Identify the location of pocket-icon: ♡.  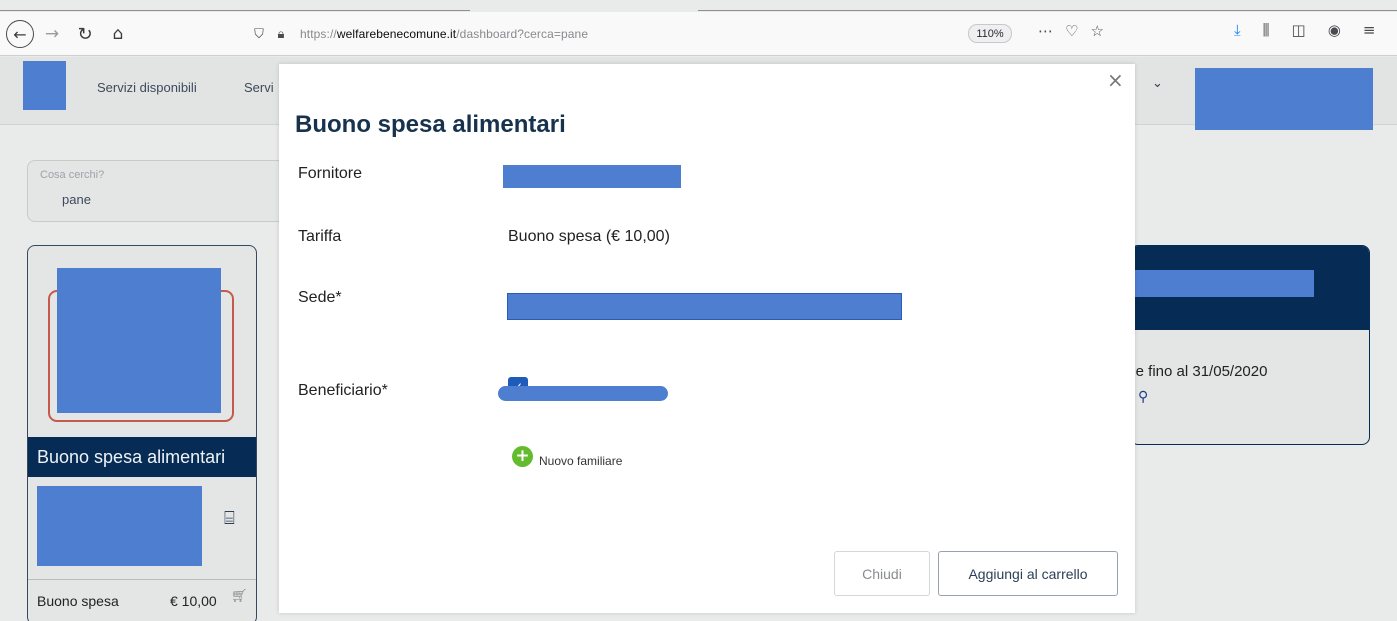
(1071, 31).